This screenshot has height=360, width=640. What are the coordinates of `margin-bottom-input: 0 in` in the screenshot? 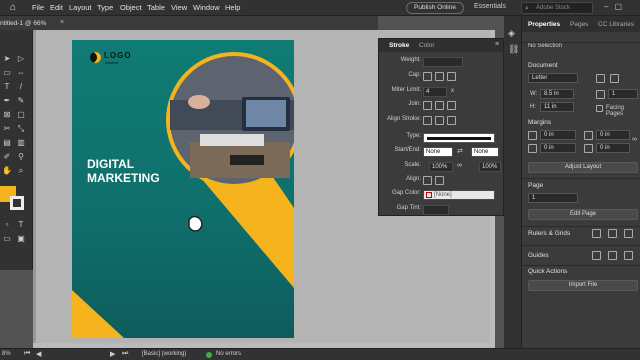 It's located at (558, 148).